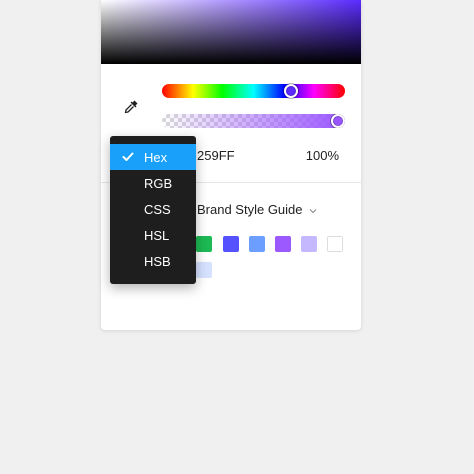 Image resolution: width=474 pixels, height=474 pixels. What do you see at coordinates (290, 91) in the screenshot?
I see `hue-slider-thumb` at bounding box center [290, 91].